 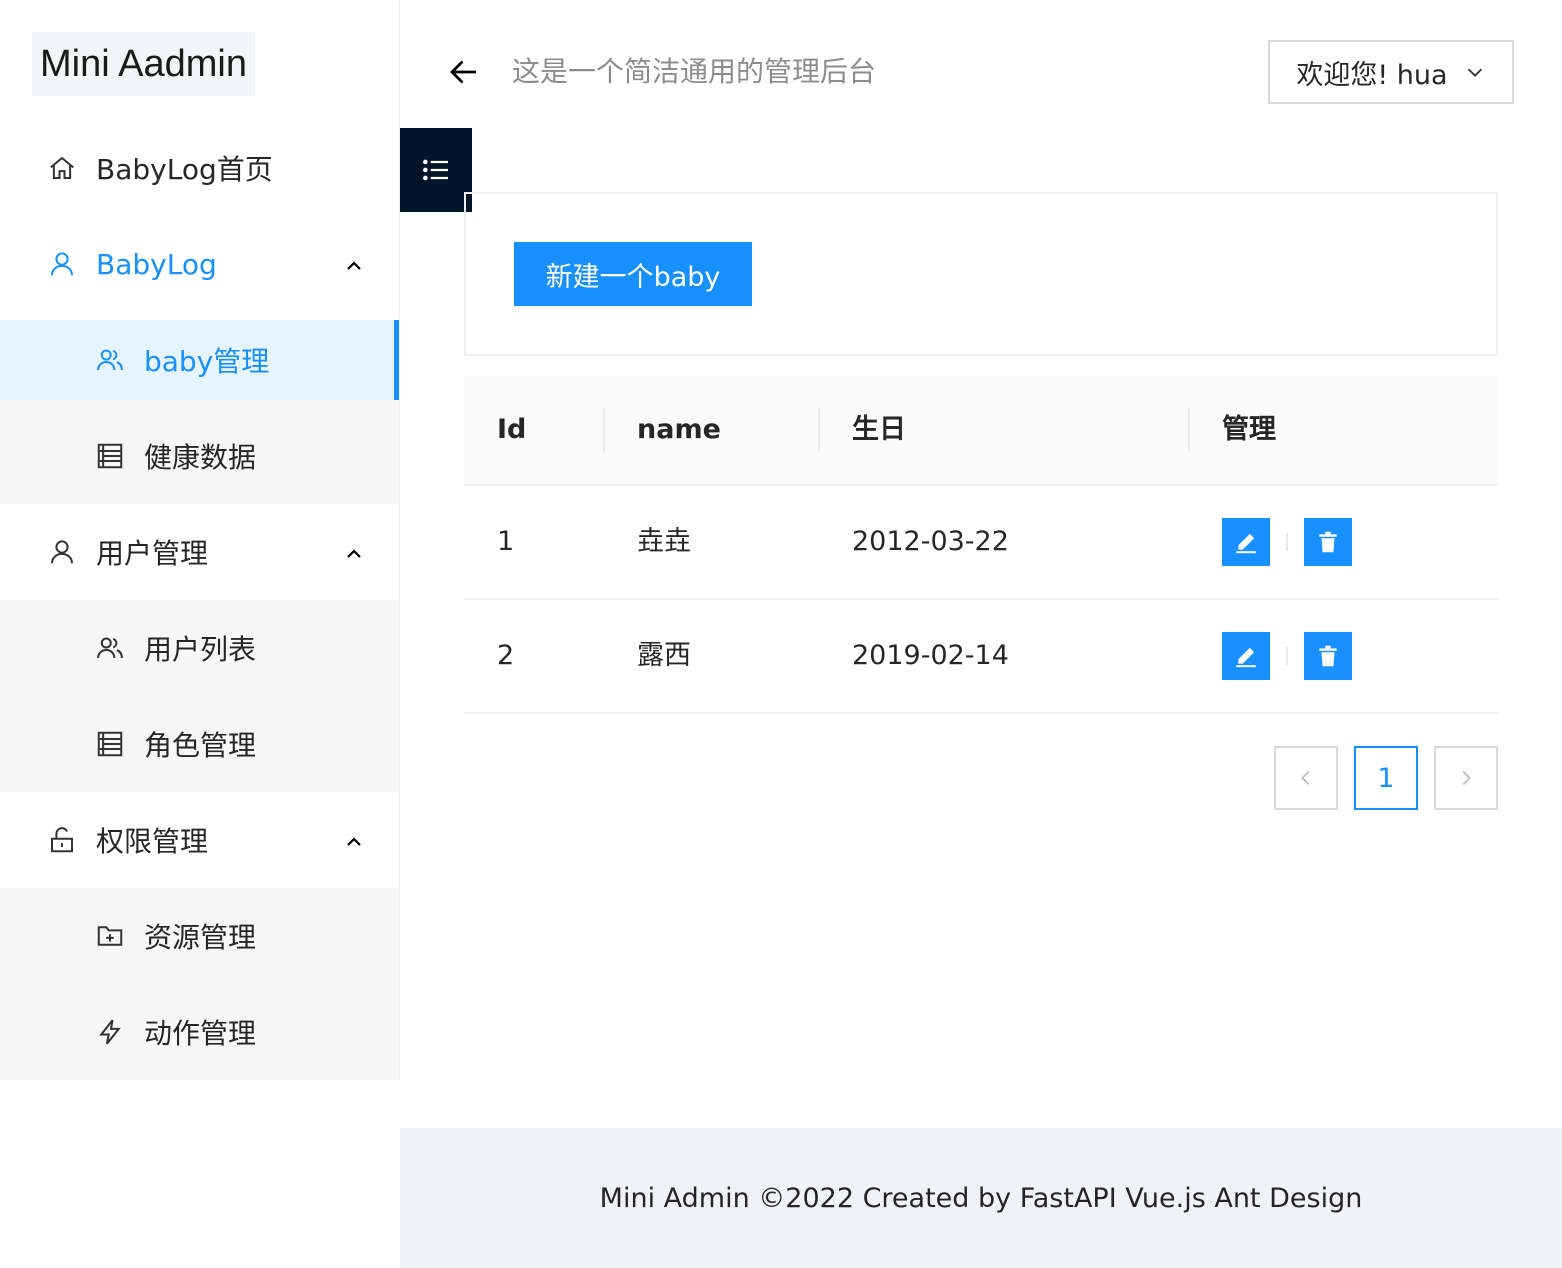 I want to click on user-dropdown: 欢迎您! hua, so click(x=1391, y=72).